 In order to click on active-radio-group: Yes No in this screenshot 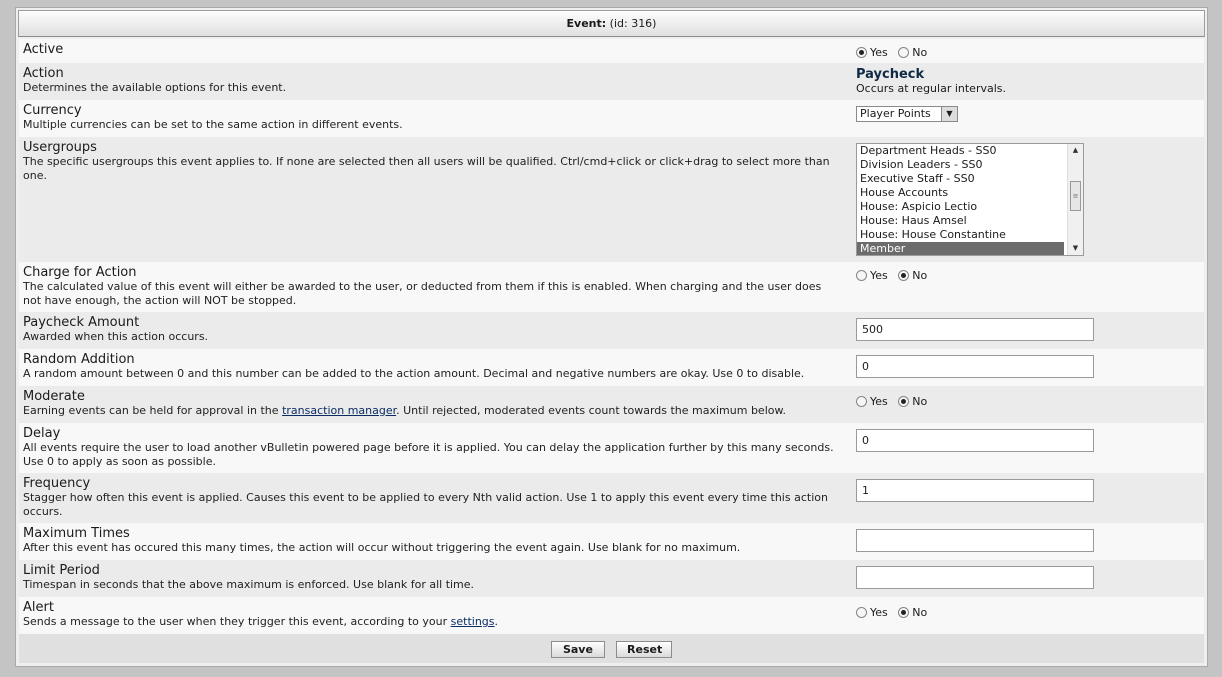, I will do `click(895, 52)`.